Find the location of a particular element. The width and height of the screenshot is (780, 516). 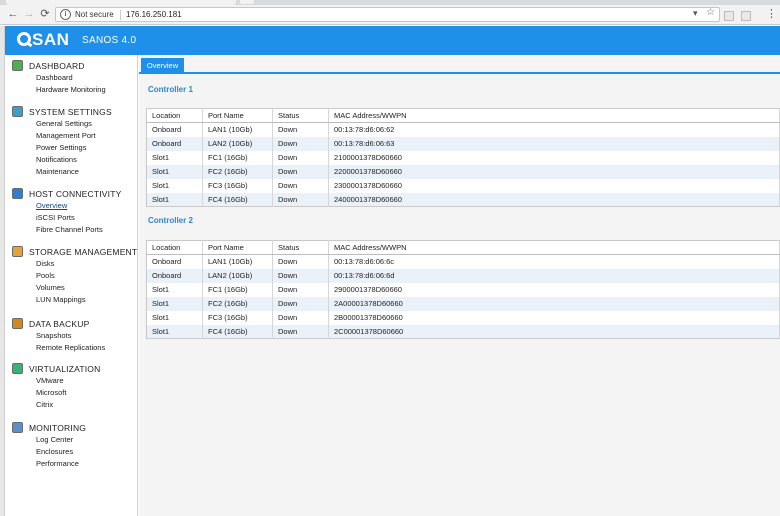

qsan-logo: SAN is located at coordinates (43, 40).